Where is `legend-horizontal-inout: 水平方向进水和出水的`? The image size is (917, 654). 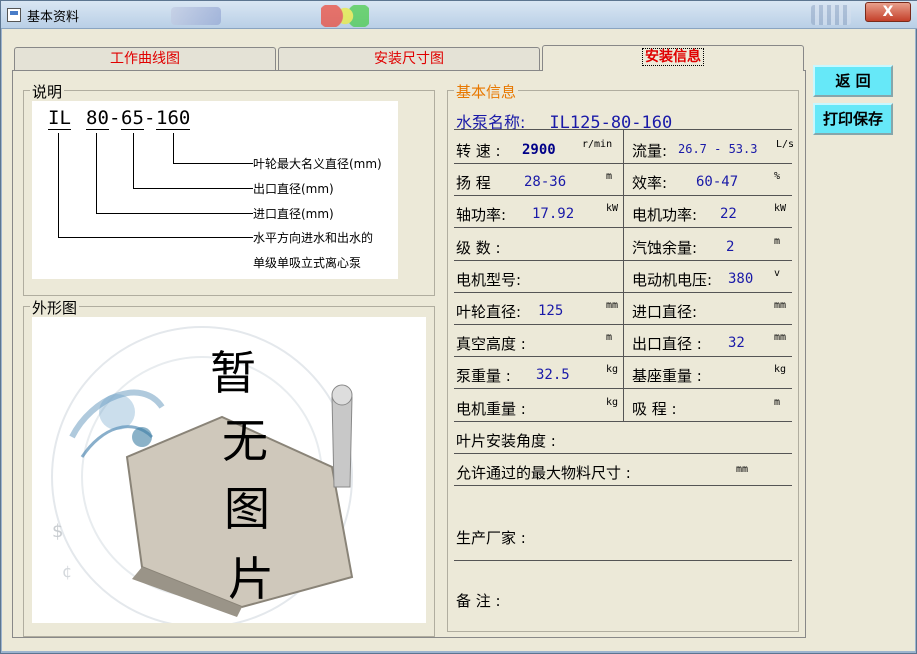
legend-horizontal-inout: 水平方向进水和出水的 is located at coordinates (313, 238).